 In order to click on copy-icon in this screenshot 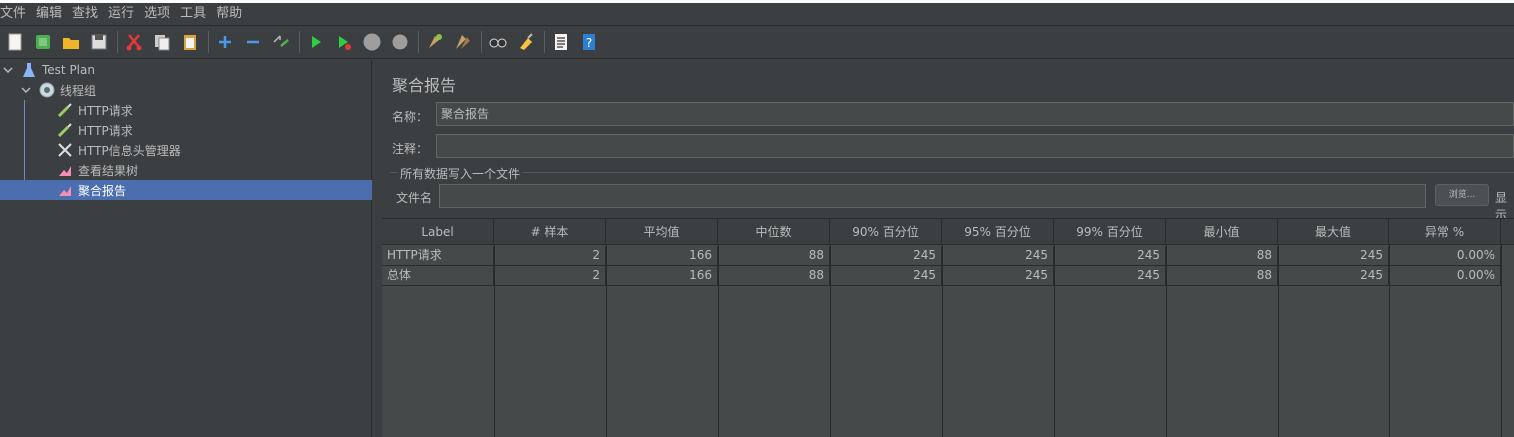, I will do `click(162, 42)`.